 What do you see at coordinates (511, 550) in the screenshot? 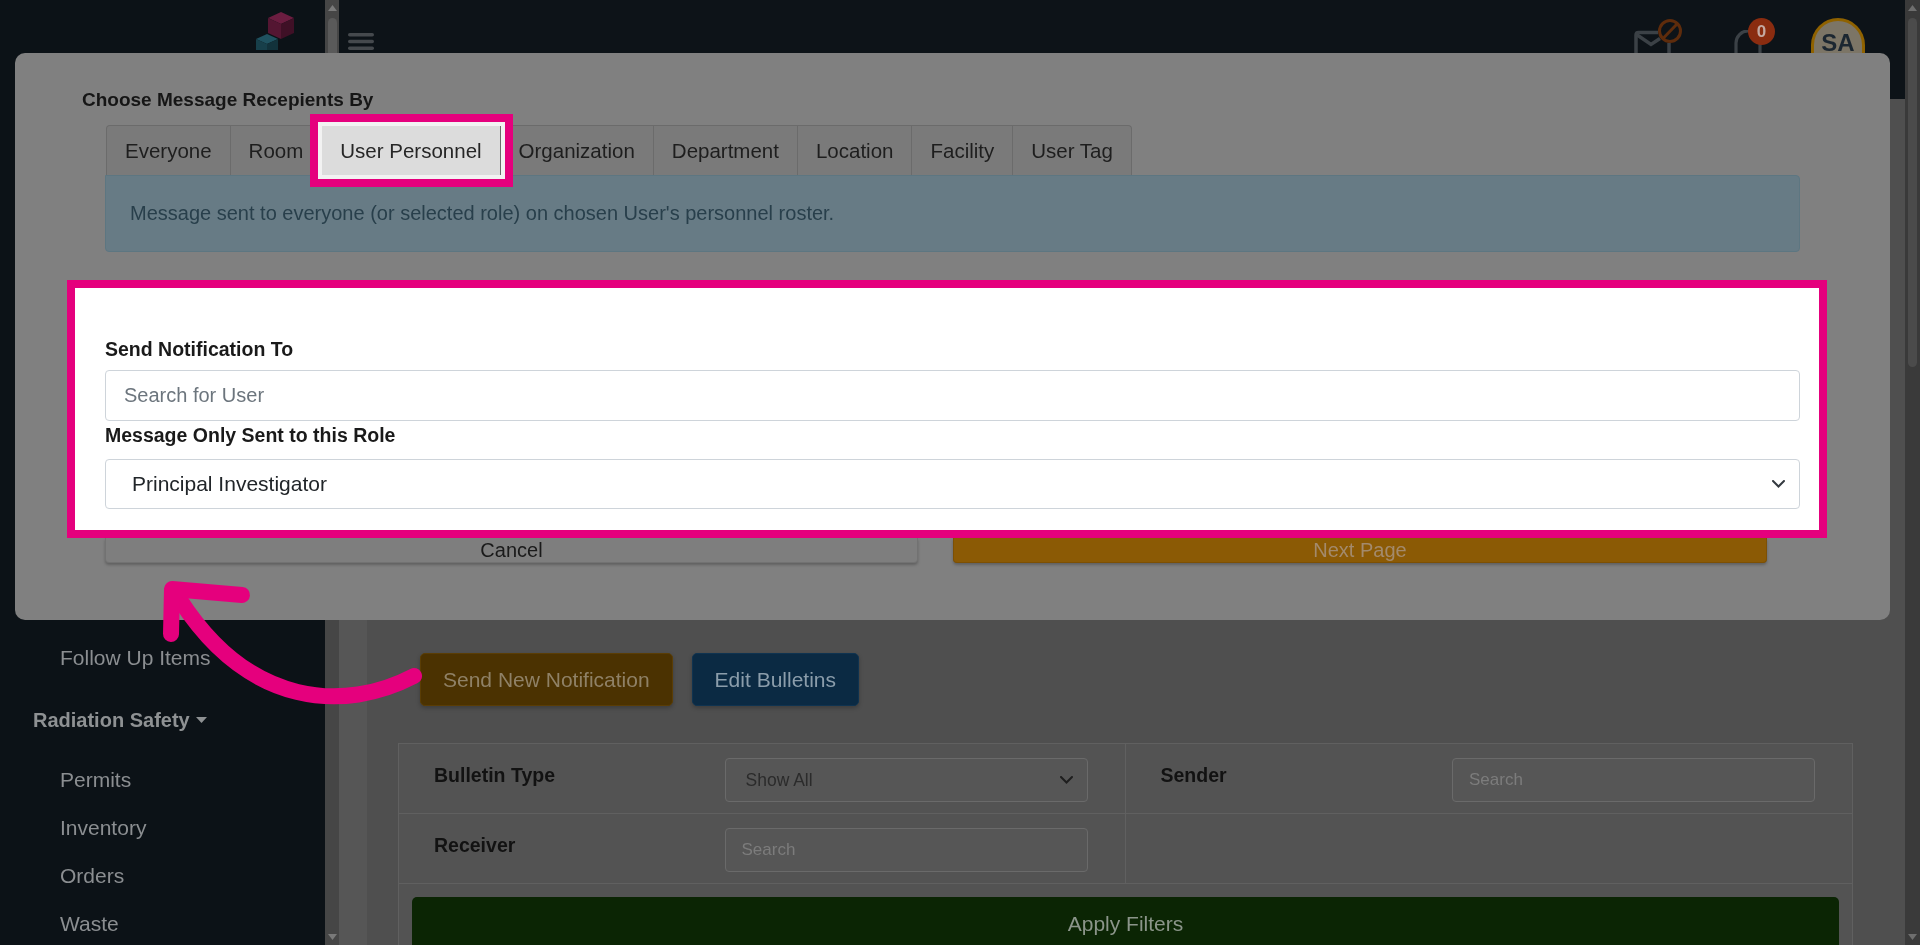
I see `dialog-button: Cancel` at bounding box center [511, 550].